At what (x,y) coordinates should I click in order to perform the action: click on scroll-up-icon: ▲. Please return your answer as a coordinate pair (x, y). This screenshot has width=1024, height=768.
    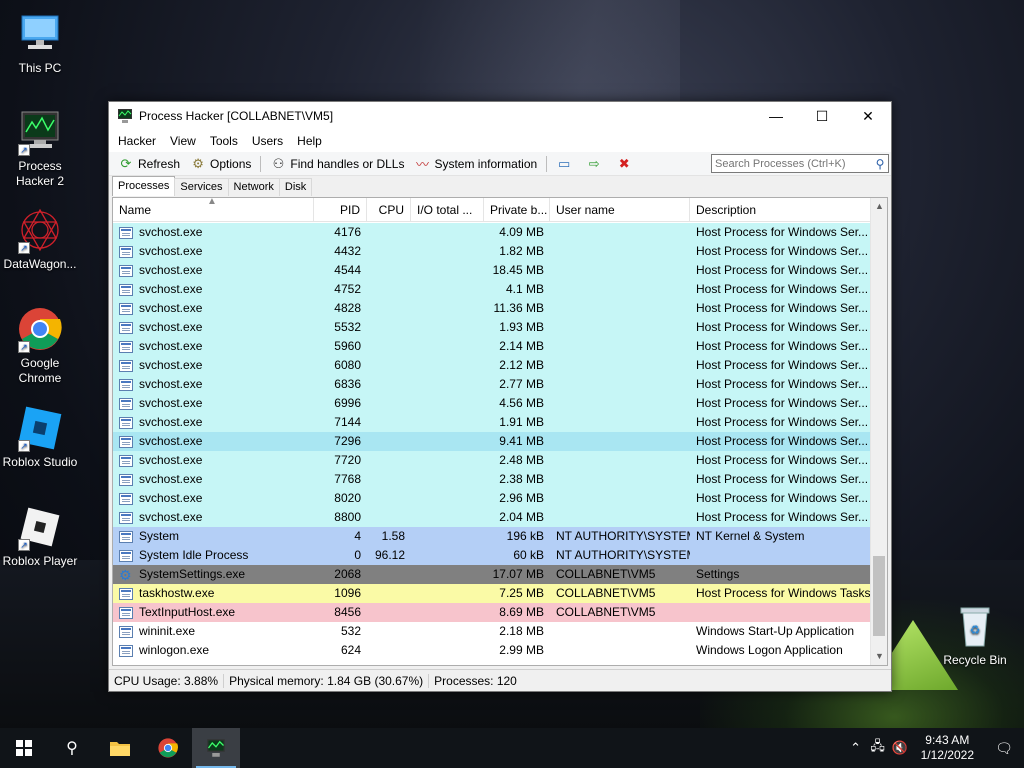
    Looking at the image, I should click on (879, 206).